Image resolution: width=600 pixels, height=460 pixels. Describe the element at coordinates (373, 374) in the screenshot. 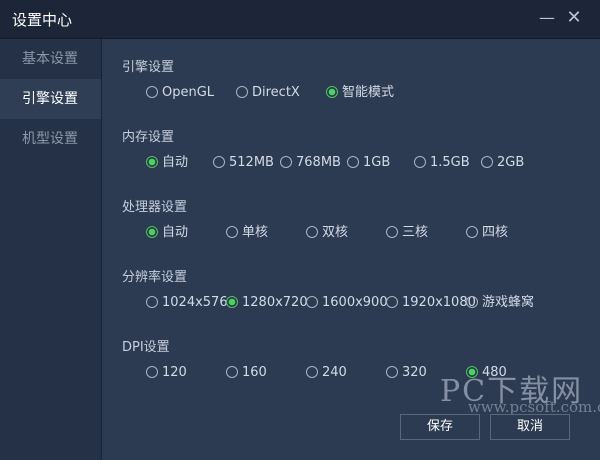

I see `dpi-options: 120 160 240 320 480` at that location.